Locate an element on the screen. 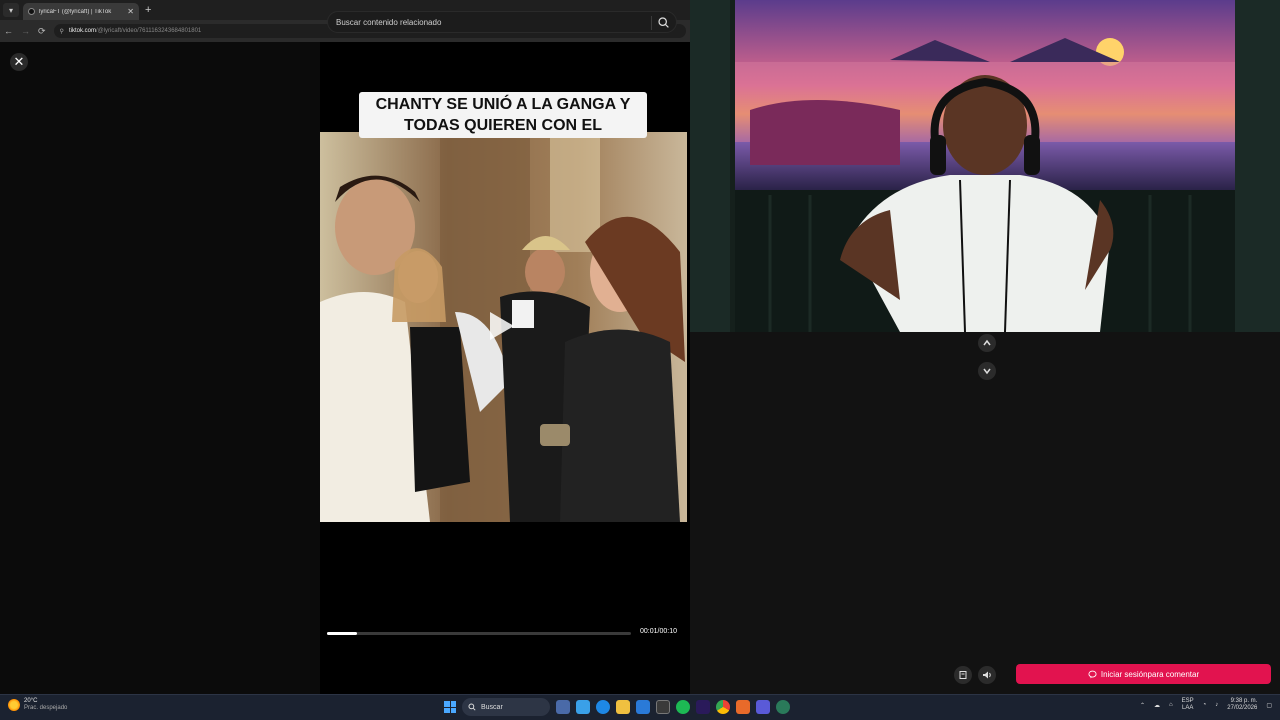 Image resolution: width=1280 pixels, height=720 pixels. network-icon: ⌂ is located at coordinates (1171, 705).